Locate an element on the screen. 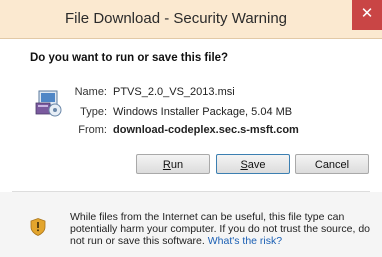 Image resolution: width=382 pixels, height=257 pixels. save-button: Save is located at coordinates (253, 164).